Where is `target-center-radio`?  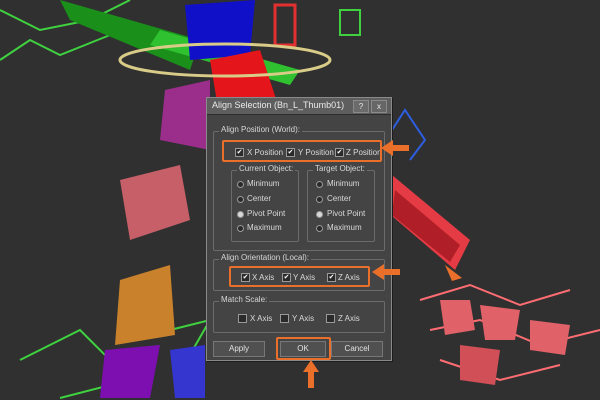 target-center-radio is located at coordinates (319, 199).